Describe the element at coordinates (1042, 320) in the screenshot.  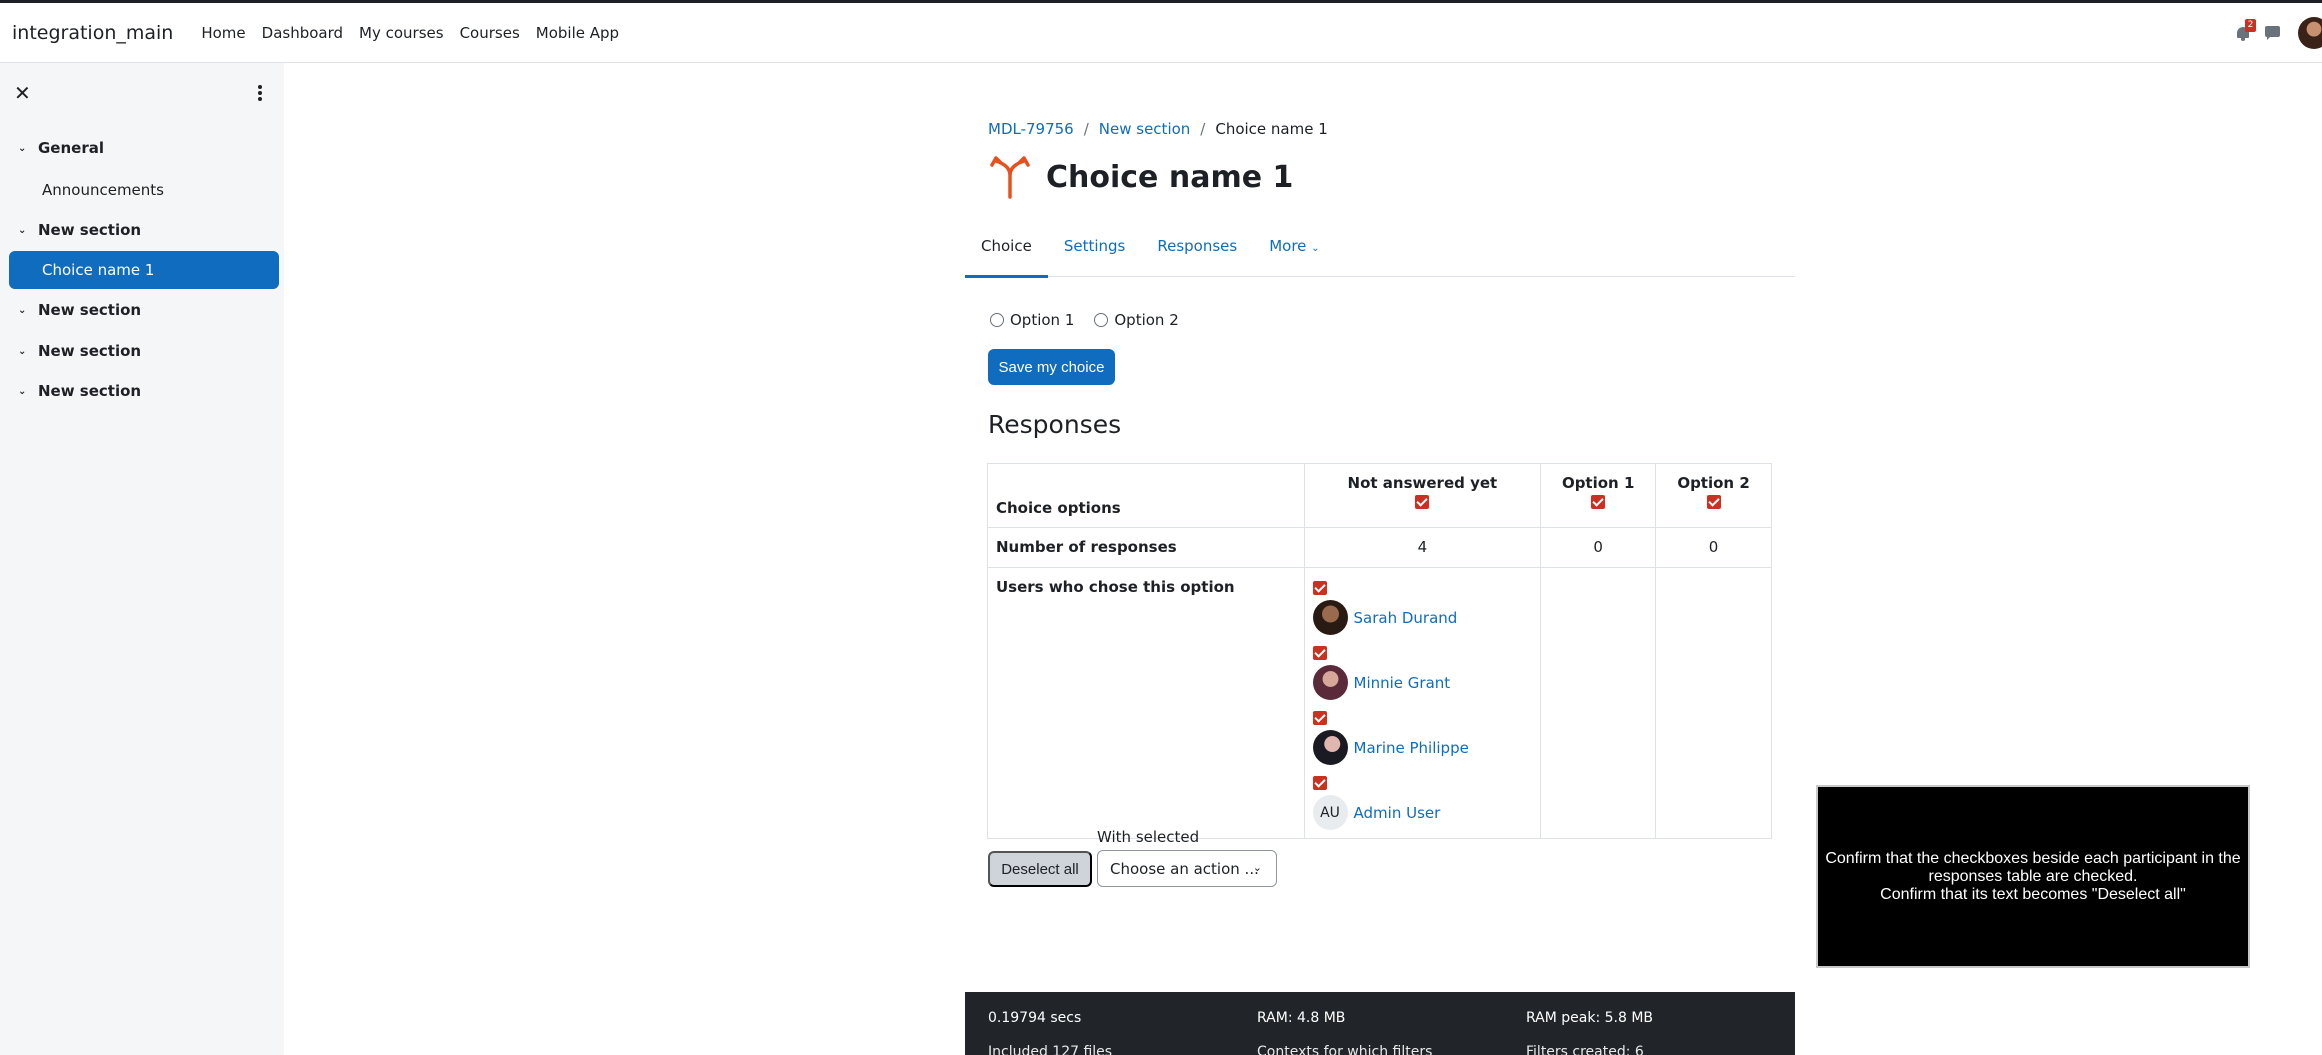
I see `option-1-label: Option 1` at that location.